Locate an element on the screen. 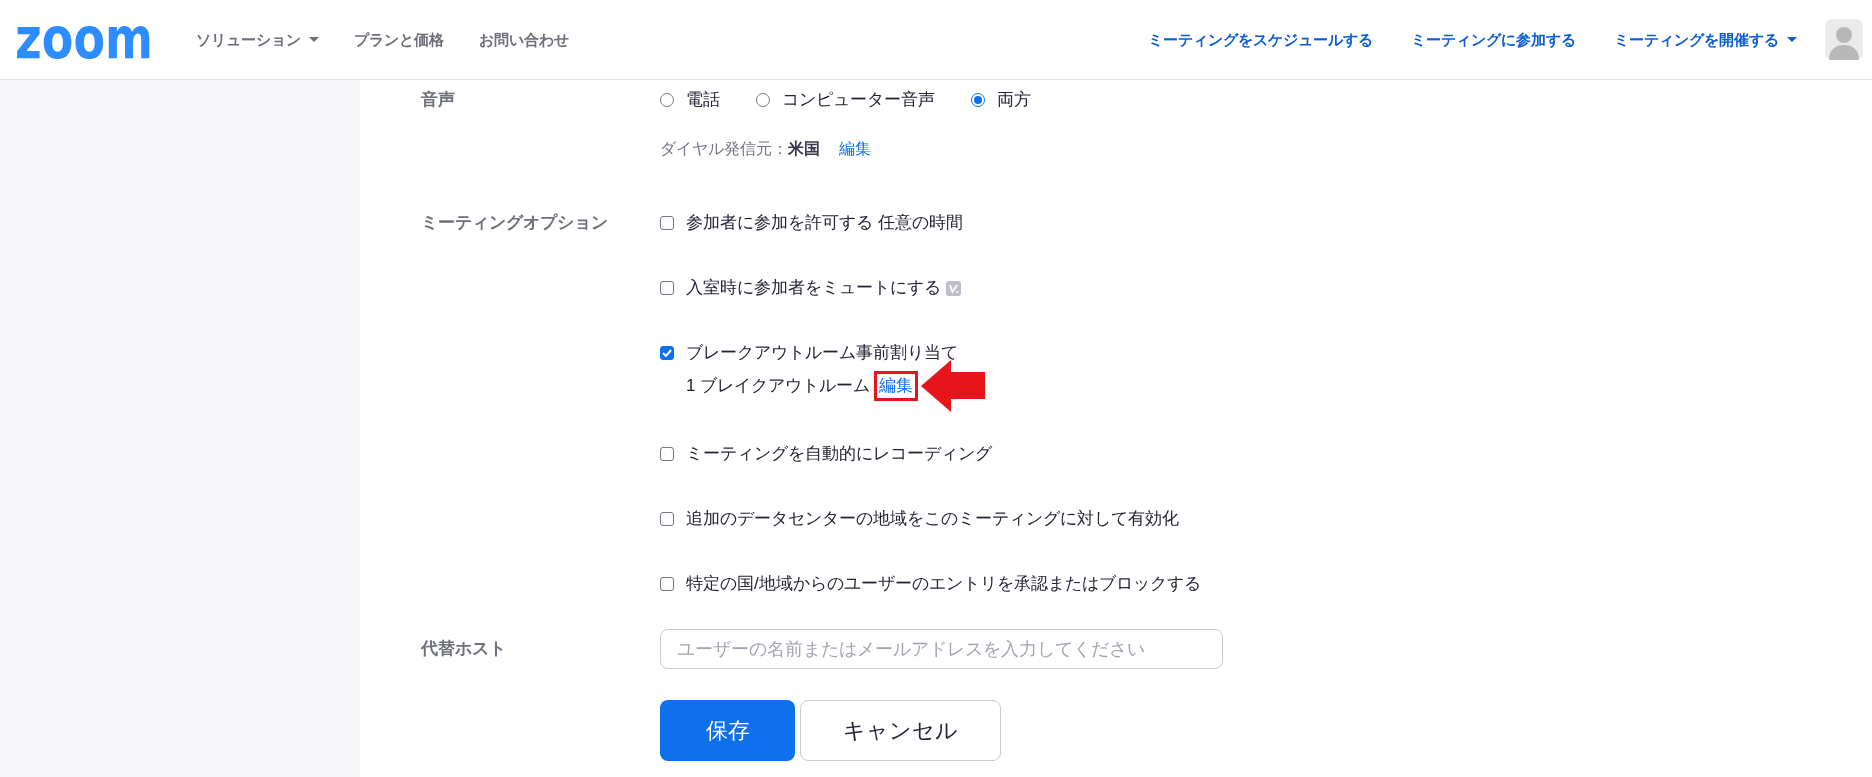 Image resolution: width=1872 pixels, height=777 pixels. checkbox-label: ブレークアウトルーム事前割り当て is located at coordinates (822, 353).